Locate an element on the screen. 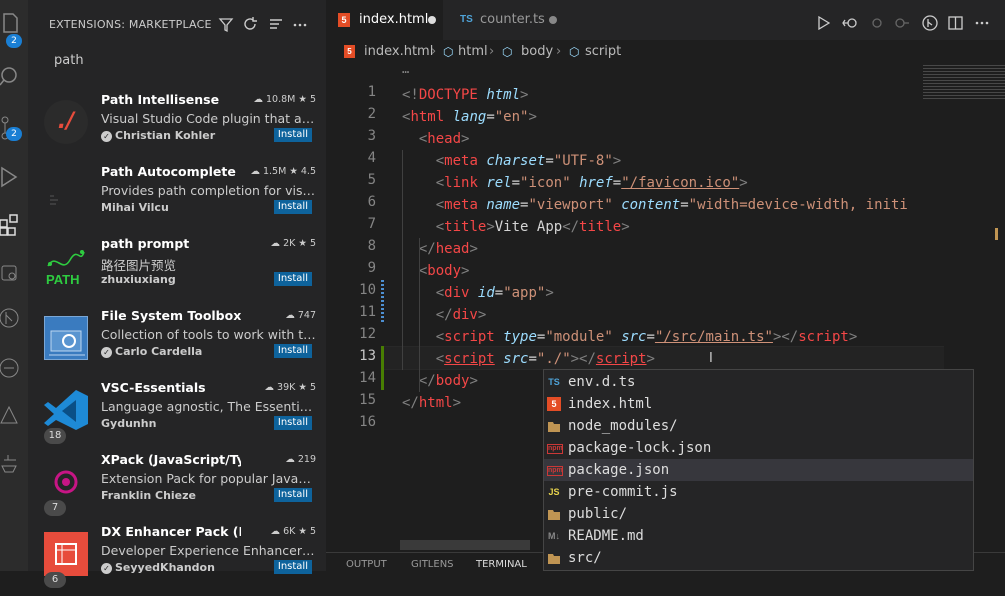 The image size is (1005, 596). search-icon is located at coordinates (14, 75).